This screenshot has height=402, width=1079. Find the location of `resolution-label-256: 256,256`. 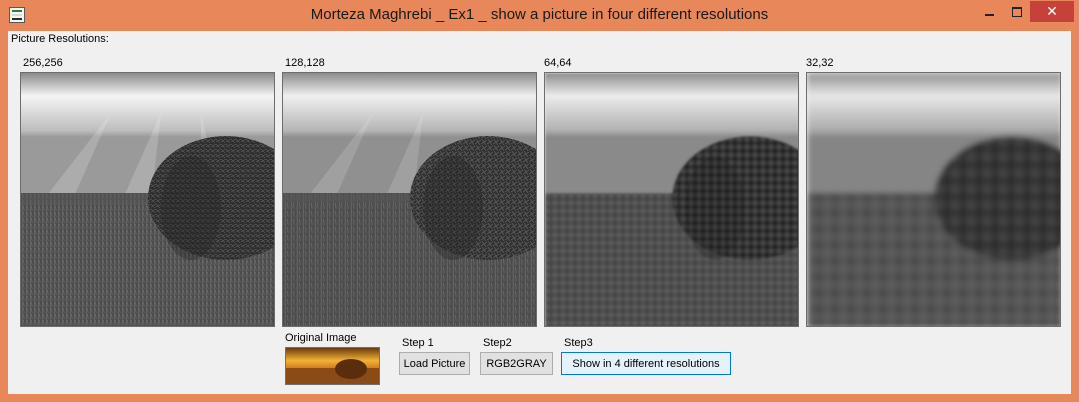

resolution-label-256: 256,256 is located at coordinates (43, 63).